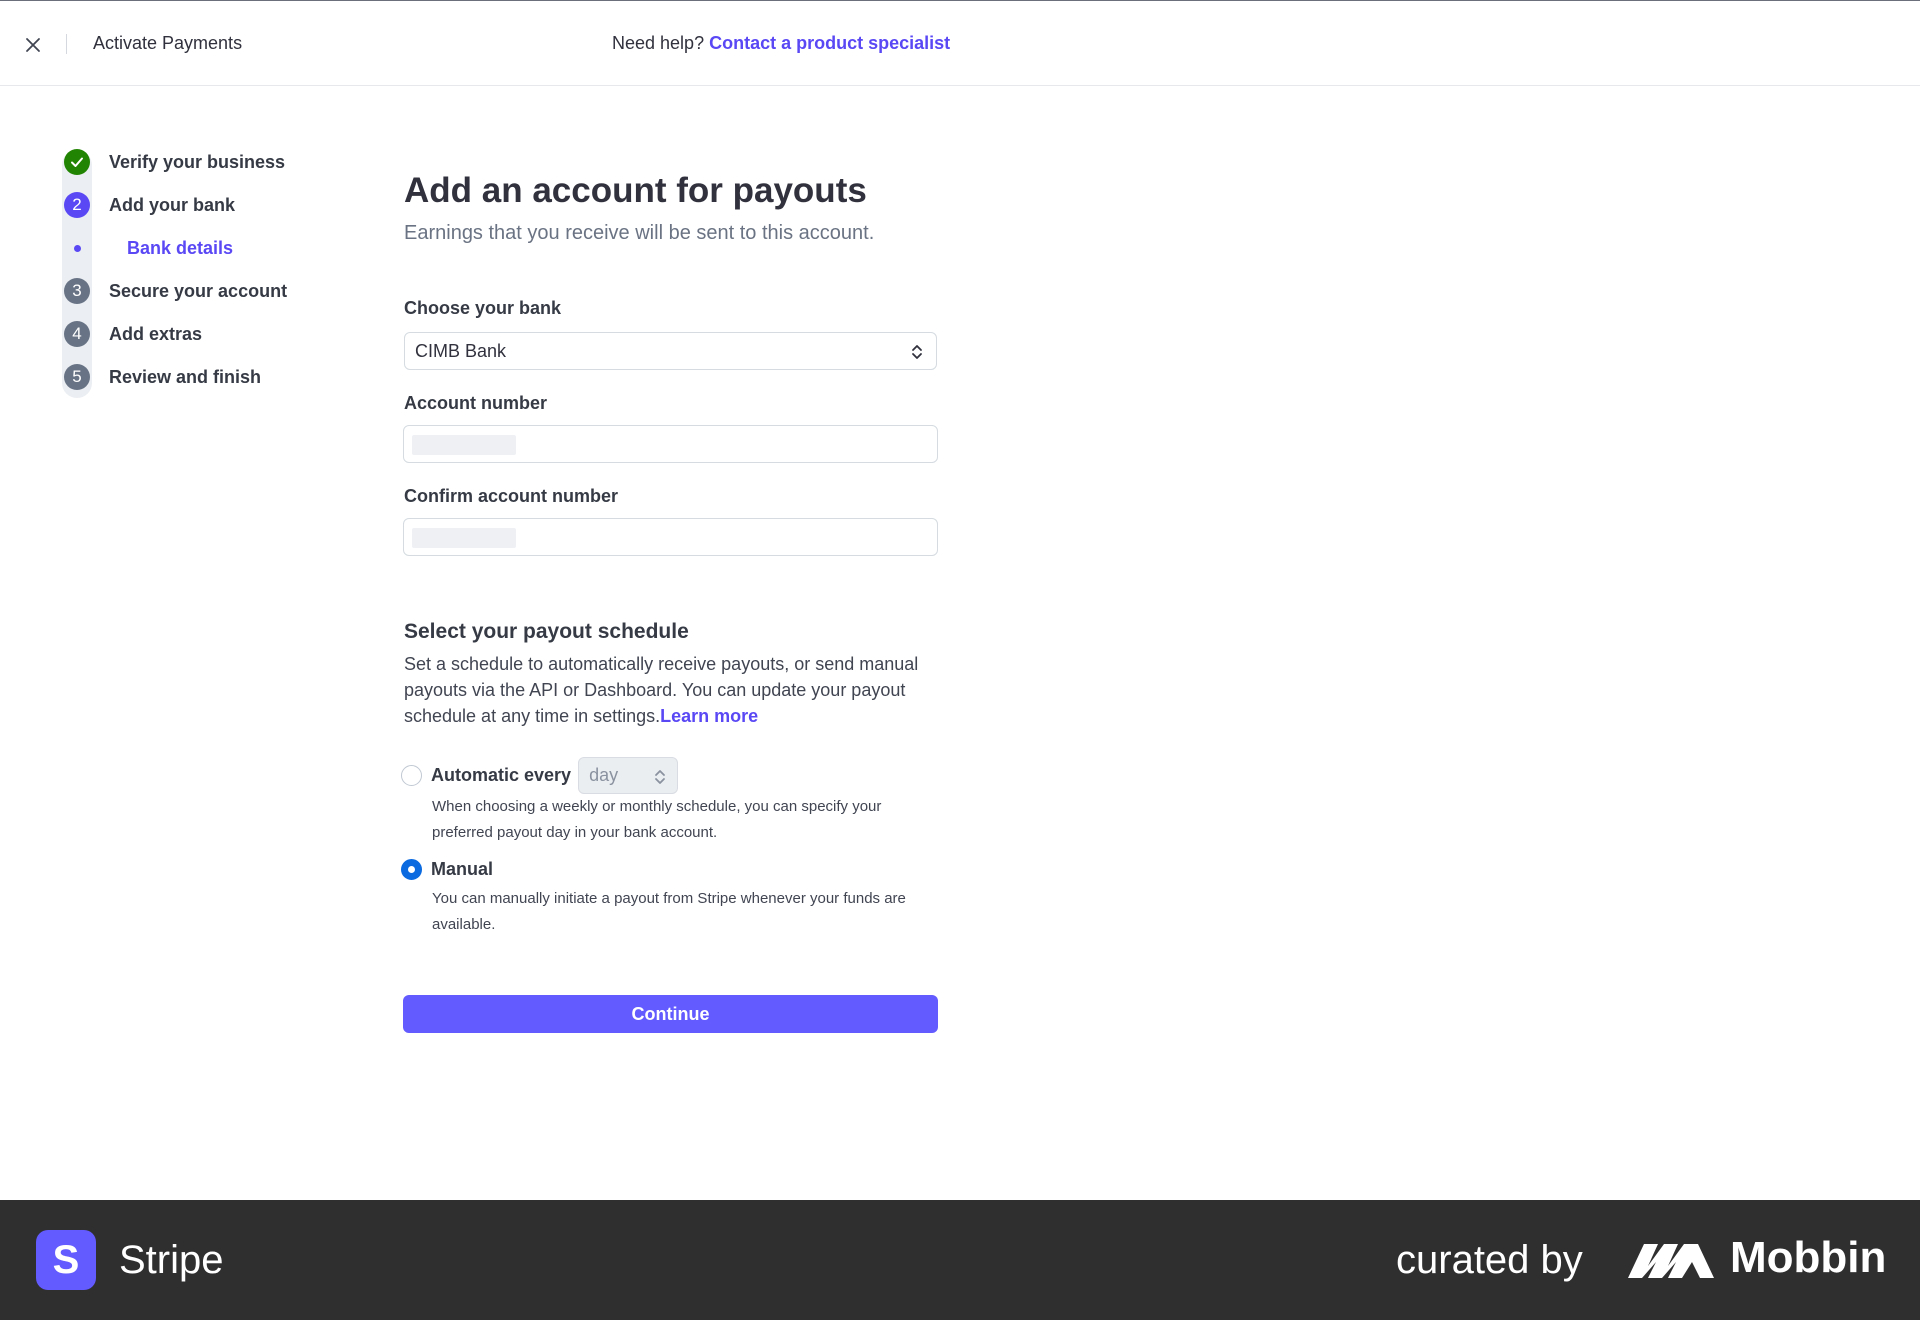  I want to click on step-add-bank: 2 Add your bank, so click(147, 205).